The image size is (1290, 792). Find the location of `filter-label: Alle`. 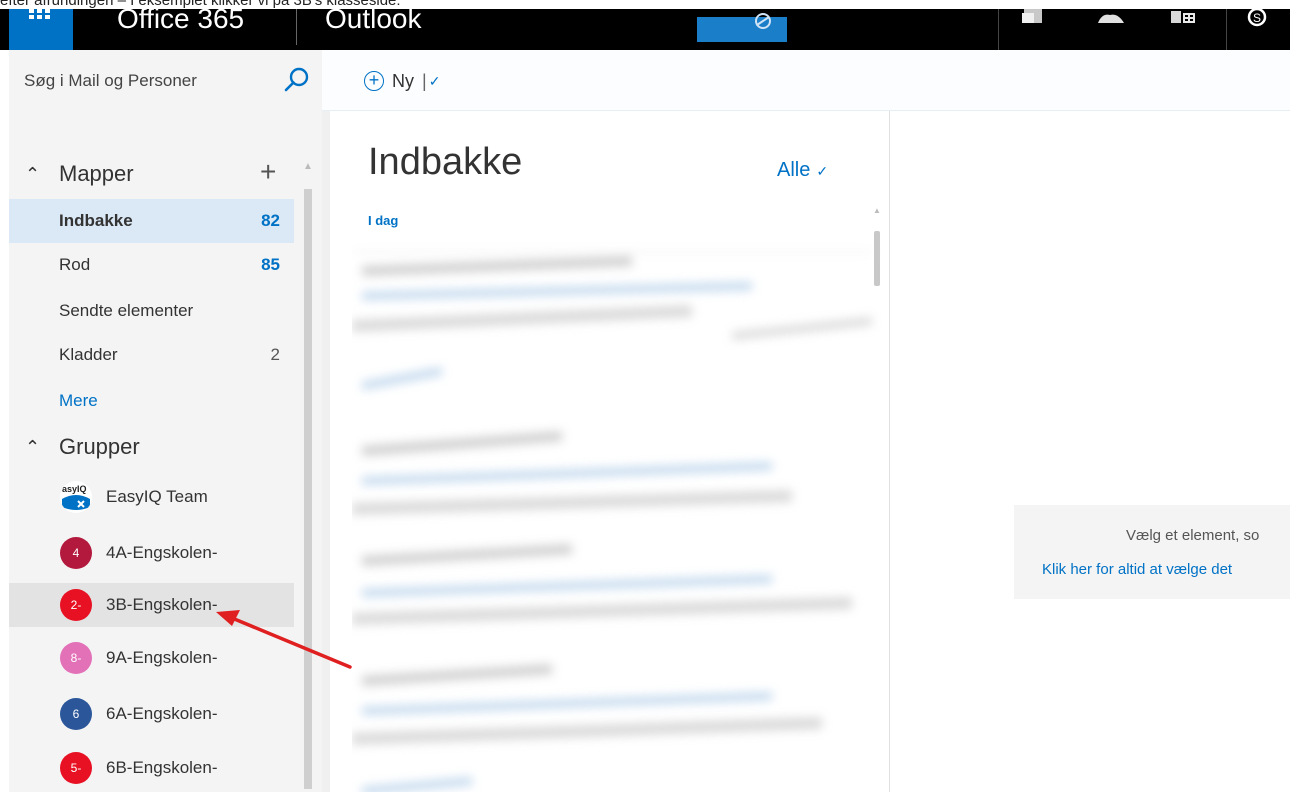

filter-label: Alle is located at coordinates (794, 170).